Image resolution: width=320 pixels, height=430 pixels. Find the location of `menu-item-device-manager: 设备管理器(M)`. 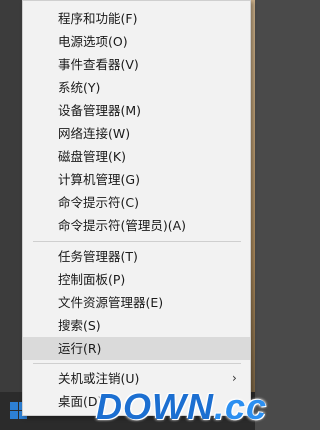

menu-item-device-manager: 设备管理器(M) is located at coordinates (136, 110).